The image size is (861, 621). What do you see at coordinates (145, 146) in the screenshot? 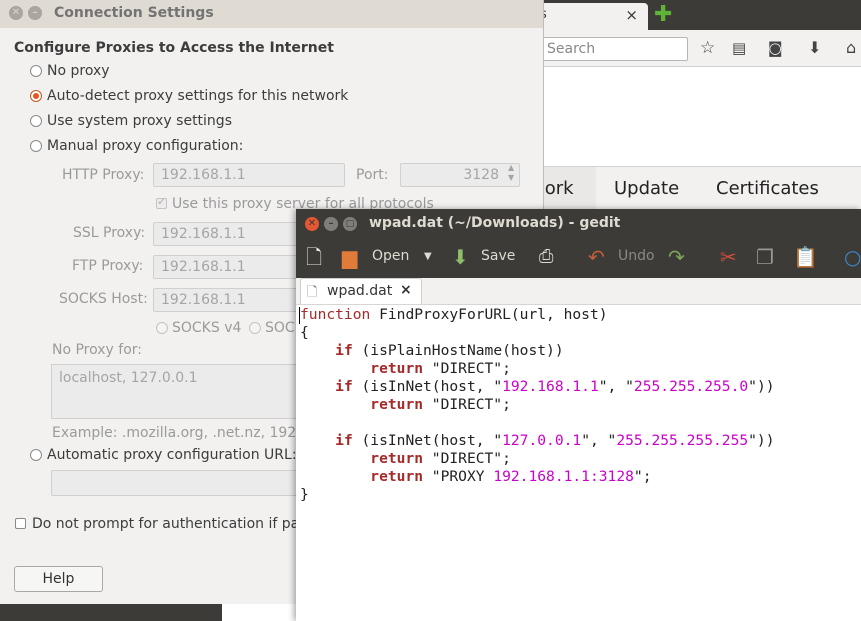
I see `radio-manual-proxy-label: Manual proxy configuration:` at bounding box center [145, 146].